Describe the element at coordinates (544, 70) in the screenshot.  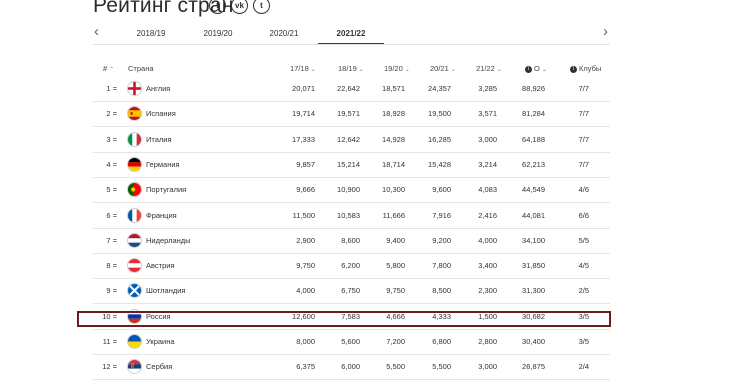
I see `chevron-down-icon: ⌄` at that location.